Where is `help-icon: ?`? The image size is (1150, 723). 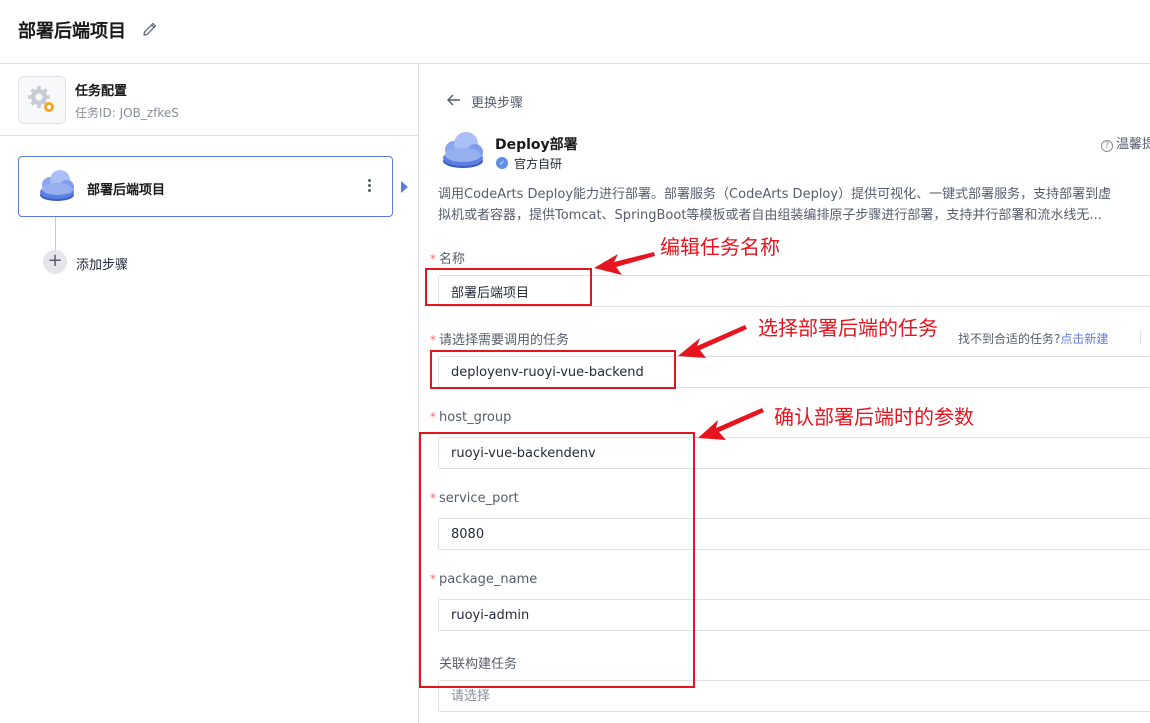
help-icon: ? is located at coordinates (1107, 146).